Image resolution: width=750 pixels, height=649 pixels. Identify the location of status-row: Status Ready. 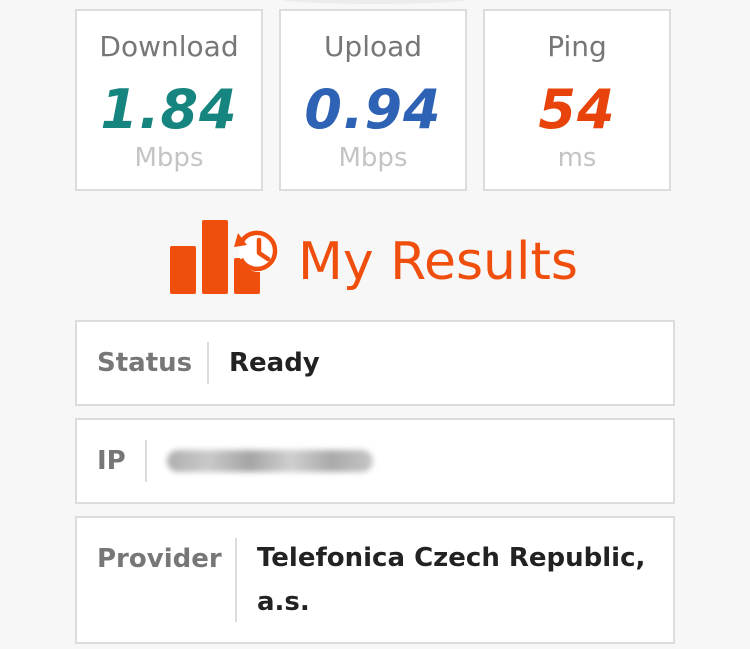
(375, 363).